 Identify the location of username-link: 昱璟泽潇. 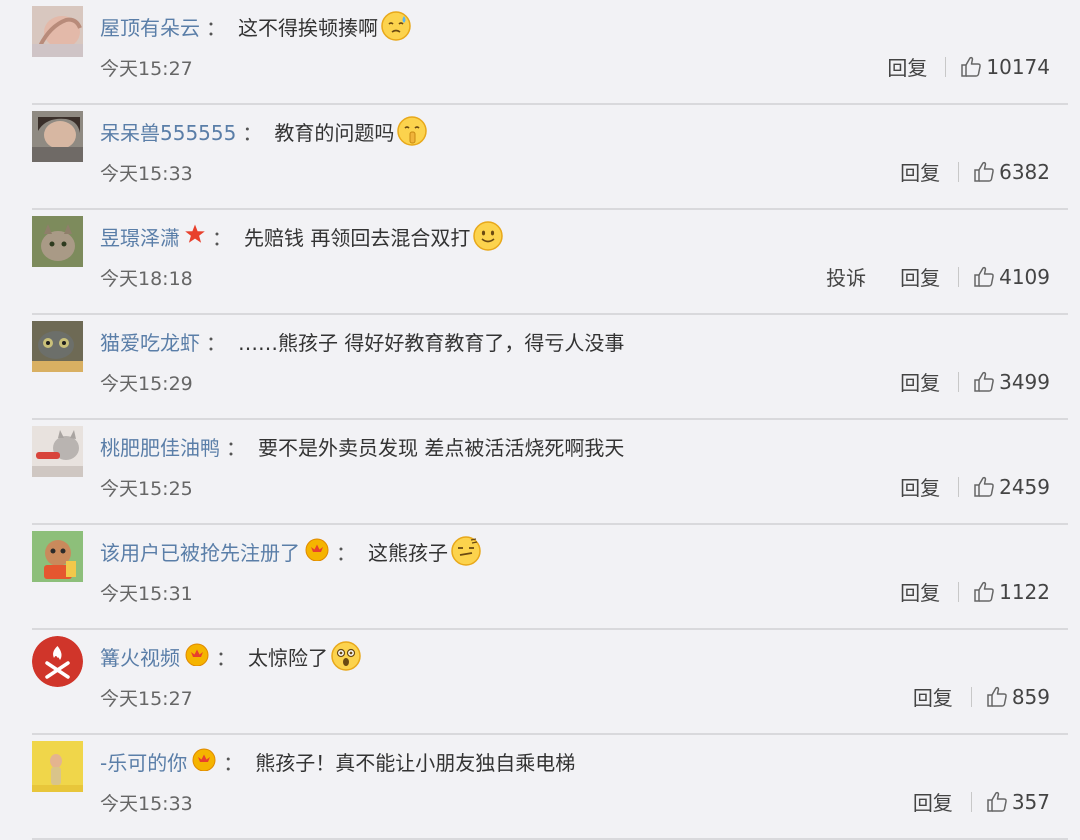
(140, 236).